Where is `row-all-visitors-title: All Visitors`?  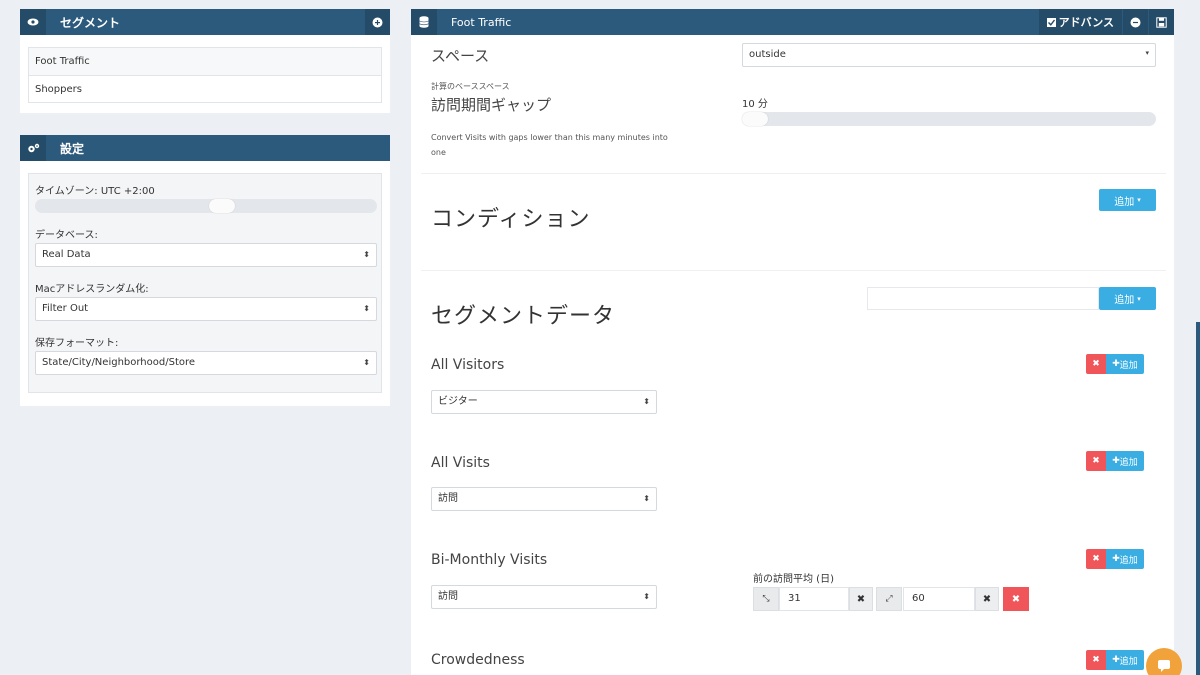
row-all-visitors-title: All Visitors is located at coordinates (468, 365).